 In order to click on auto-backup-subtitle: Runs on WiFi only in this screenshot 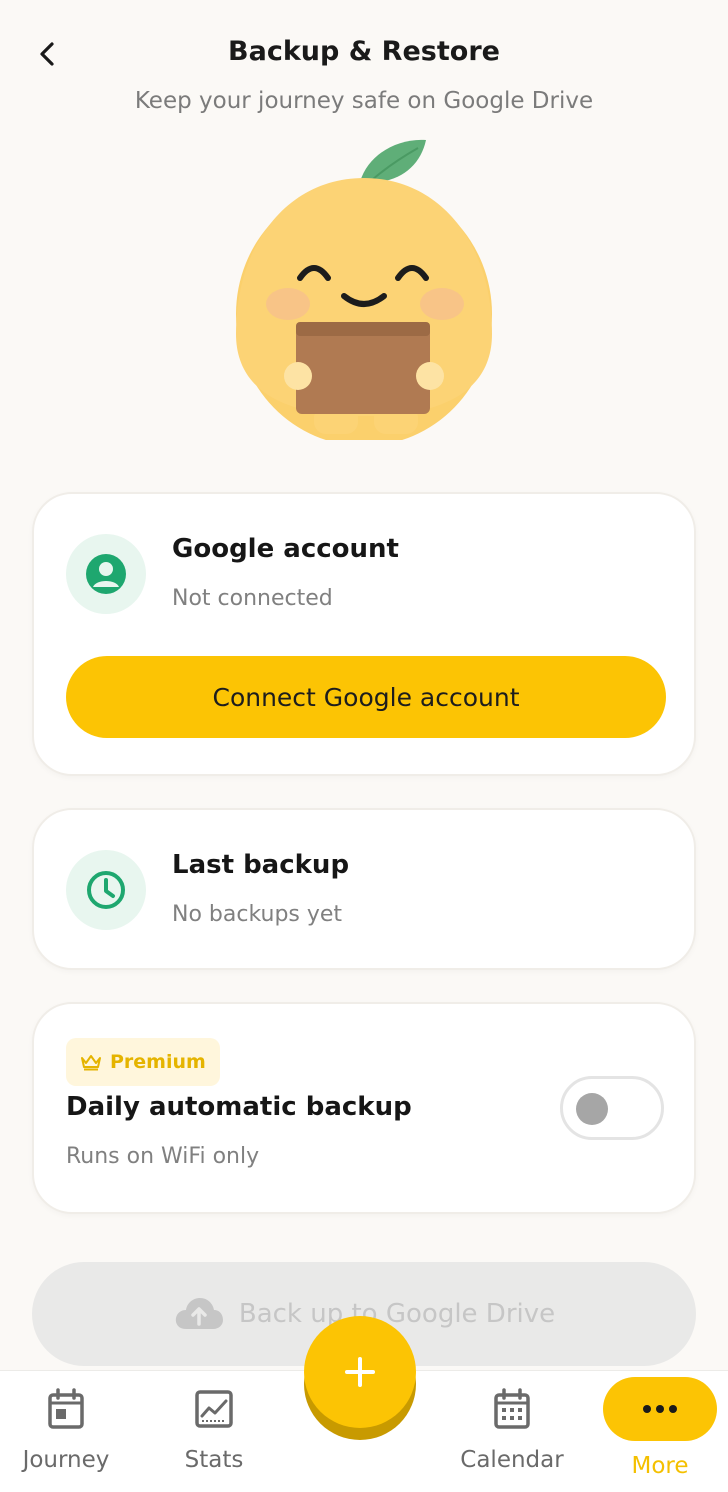, I will do `click(163, 1156)`.